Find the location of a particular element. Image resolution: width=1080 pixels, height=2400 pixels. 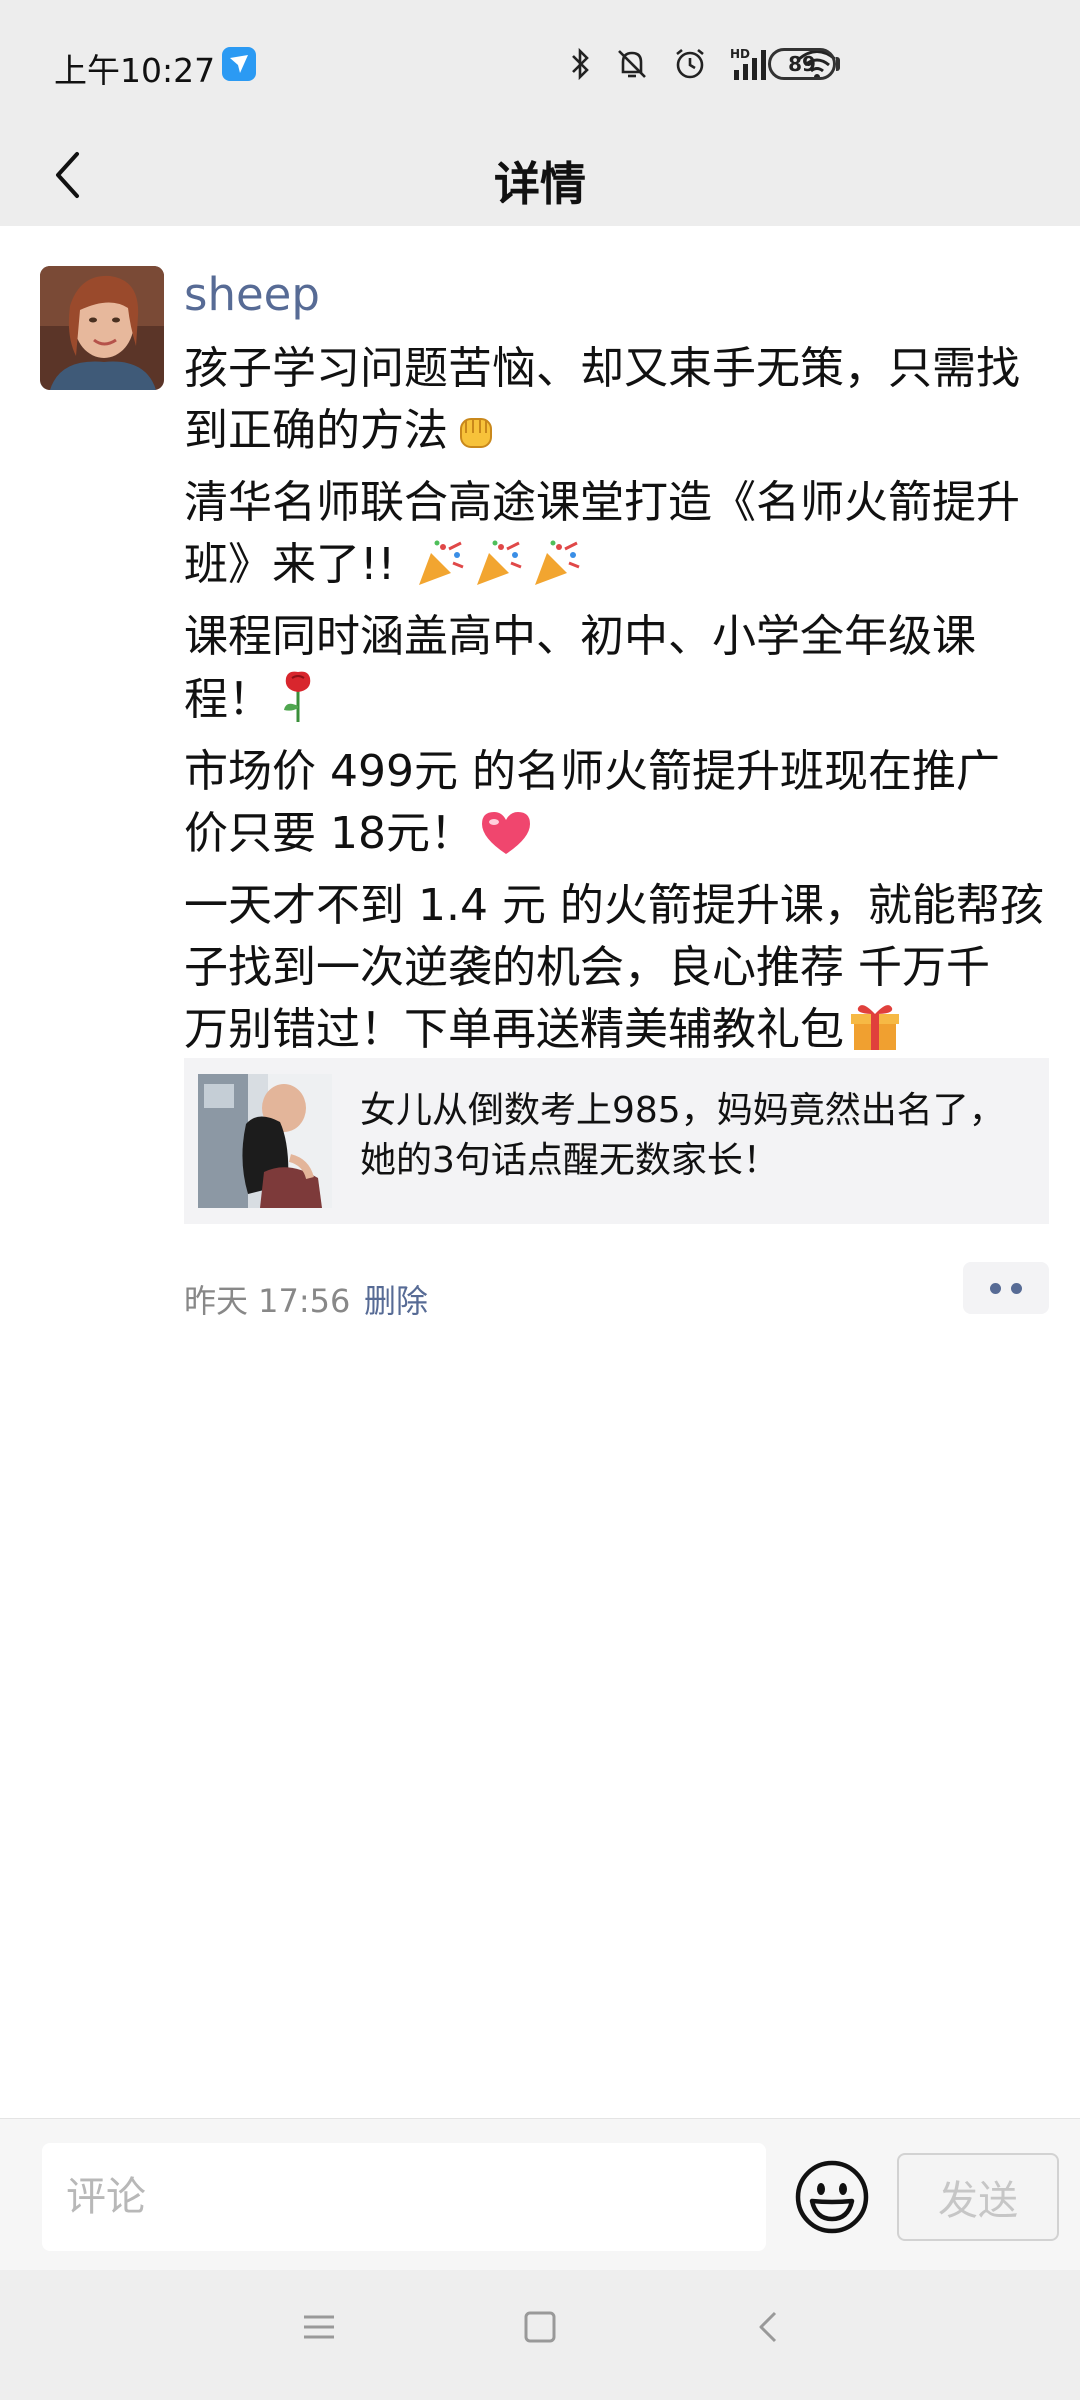

nav-bar: 详情 is located at coordinates (540, 175).